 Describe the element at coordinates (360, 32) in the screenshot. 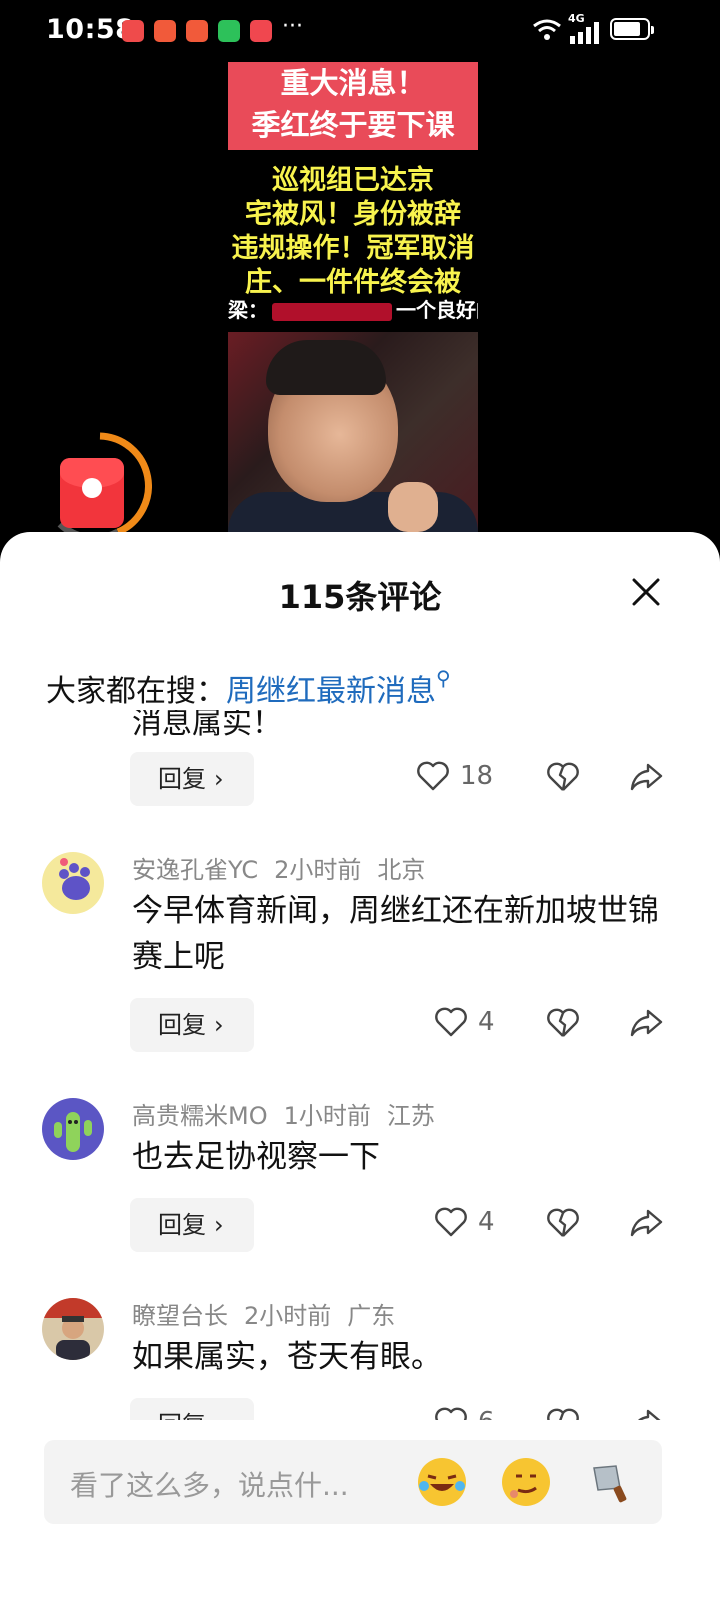

I see `status-bar: 10:58 ··· 4G` at that location.